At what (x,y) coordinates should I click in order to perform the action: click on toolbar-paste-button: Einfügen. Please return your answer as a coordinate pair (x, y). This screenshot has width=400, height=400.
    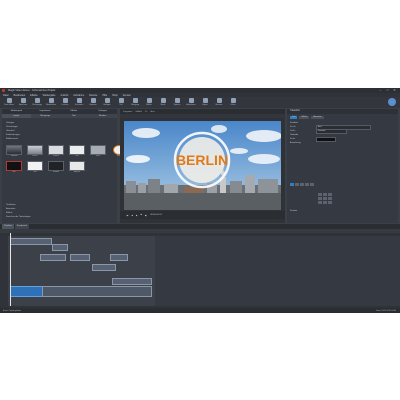
    Looking at the image, I should click on (107, 102).